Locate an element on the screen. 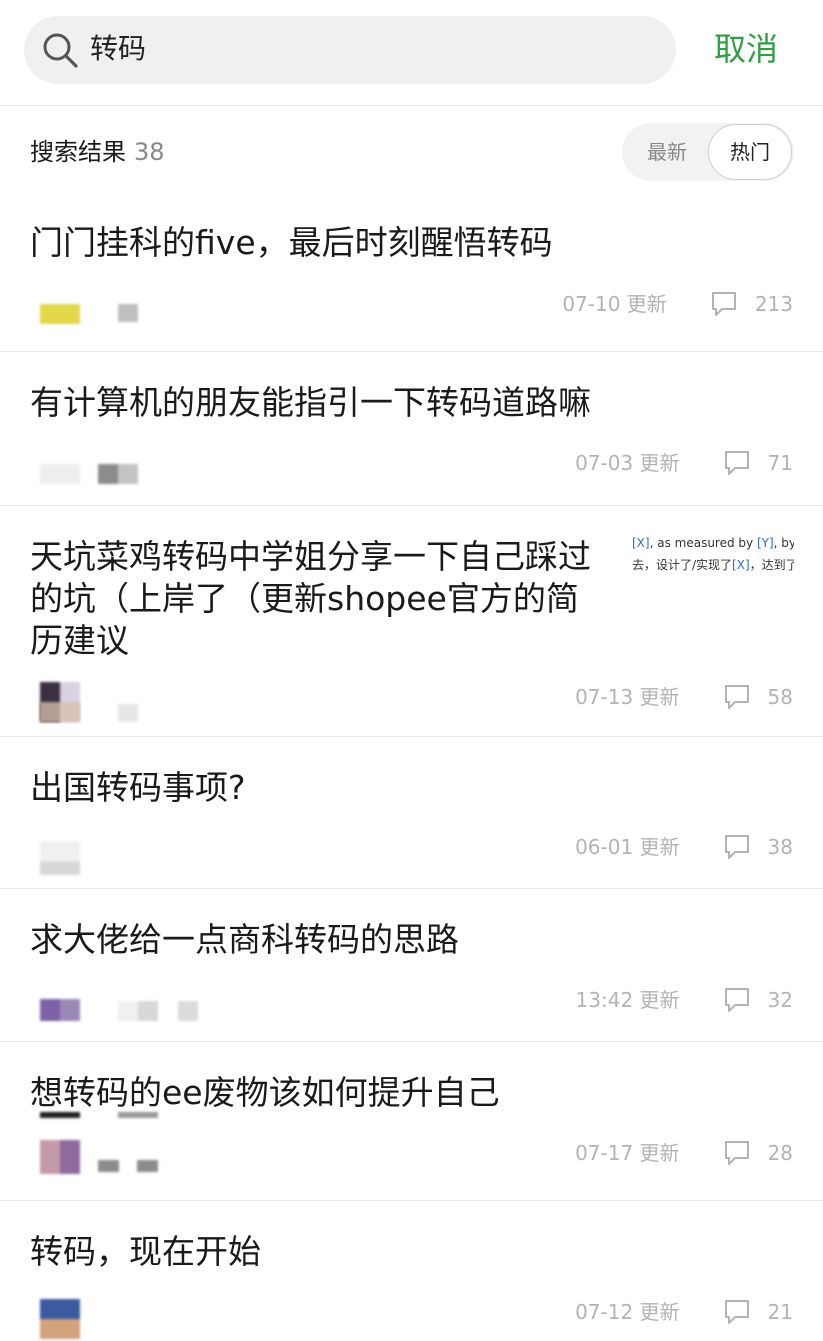  post-title: 出国转码事项? is located at coordinates (319, 788).